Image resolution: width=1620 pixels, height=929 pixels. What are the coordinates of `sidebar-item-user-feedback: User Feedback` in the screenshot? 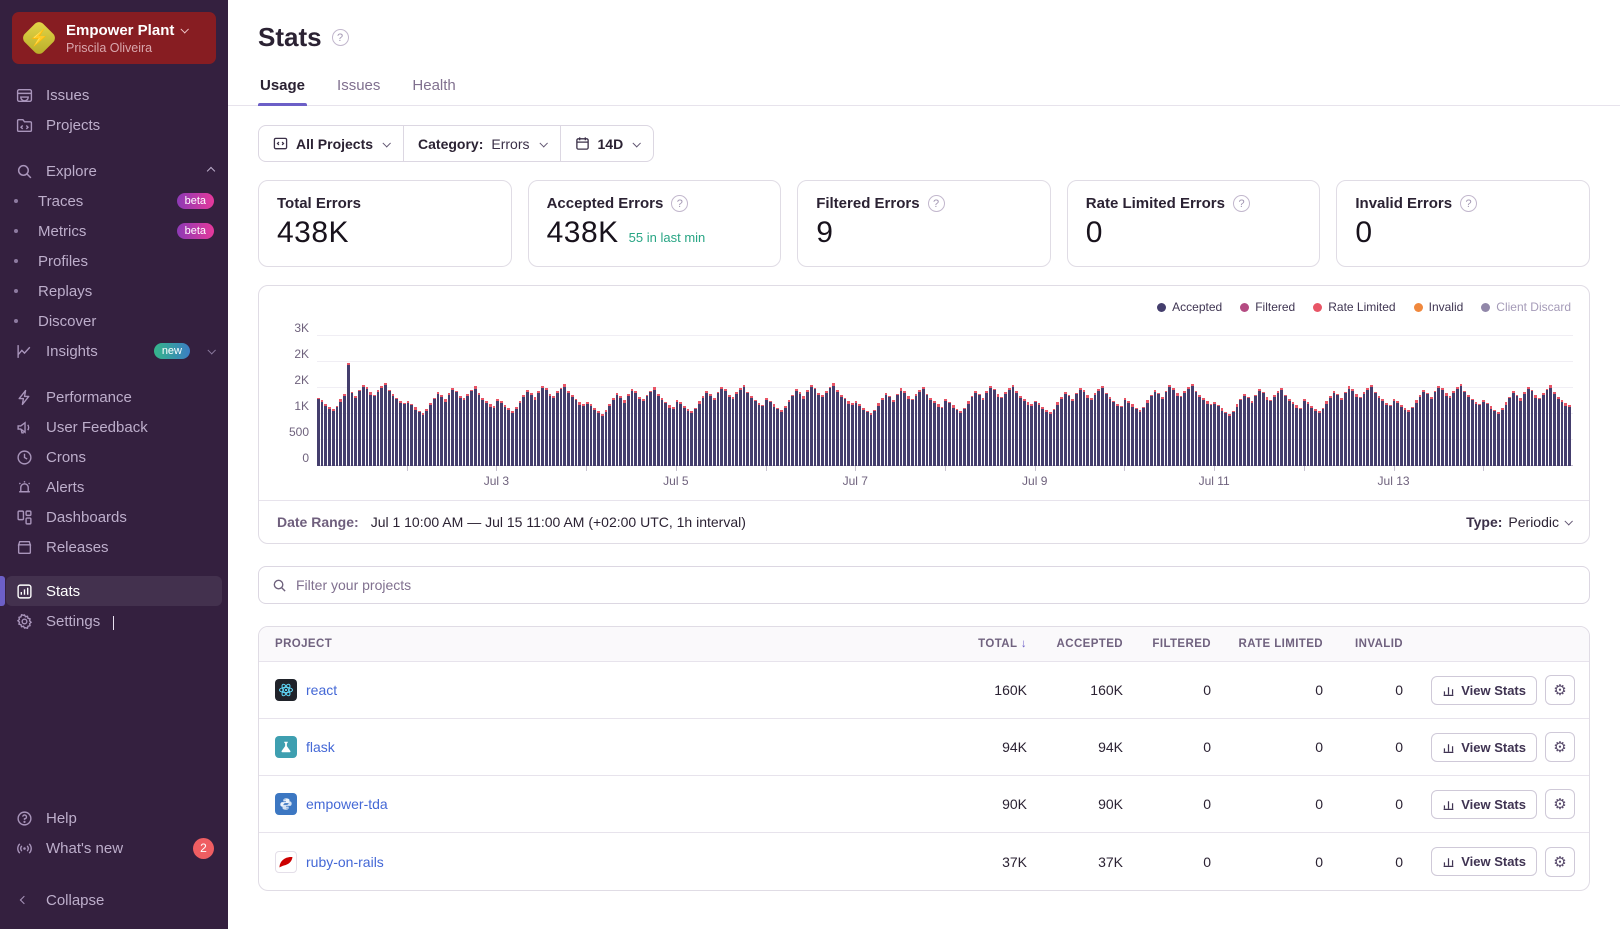 It's located at (114, 427).